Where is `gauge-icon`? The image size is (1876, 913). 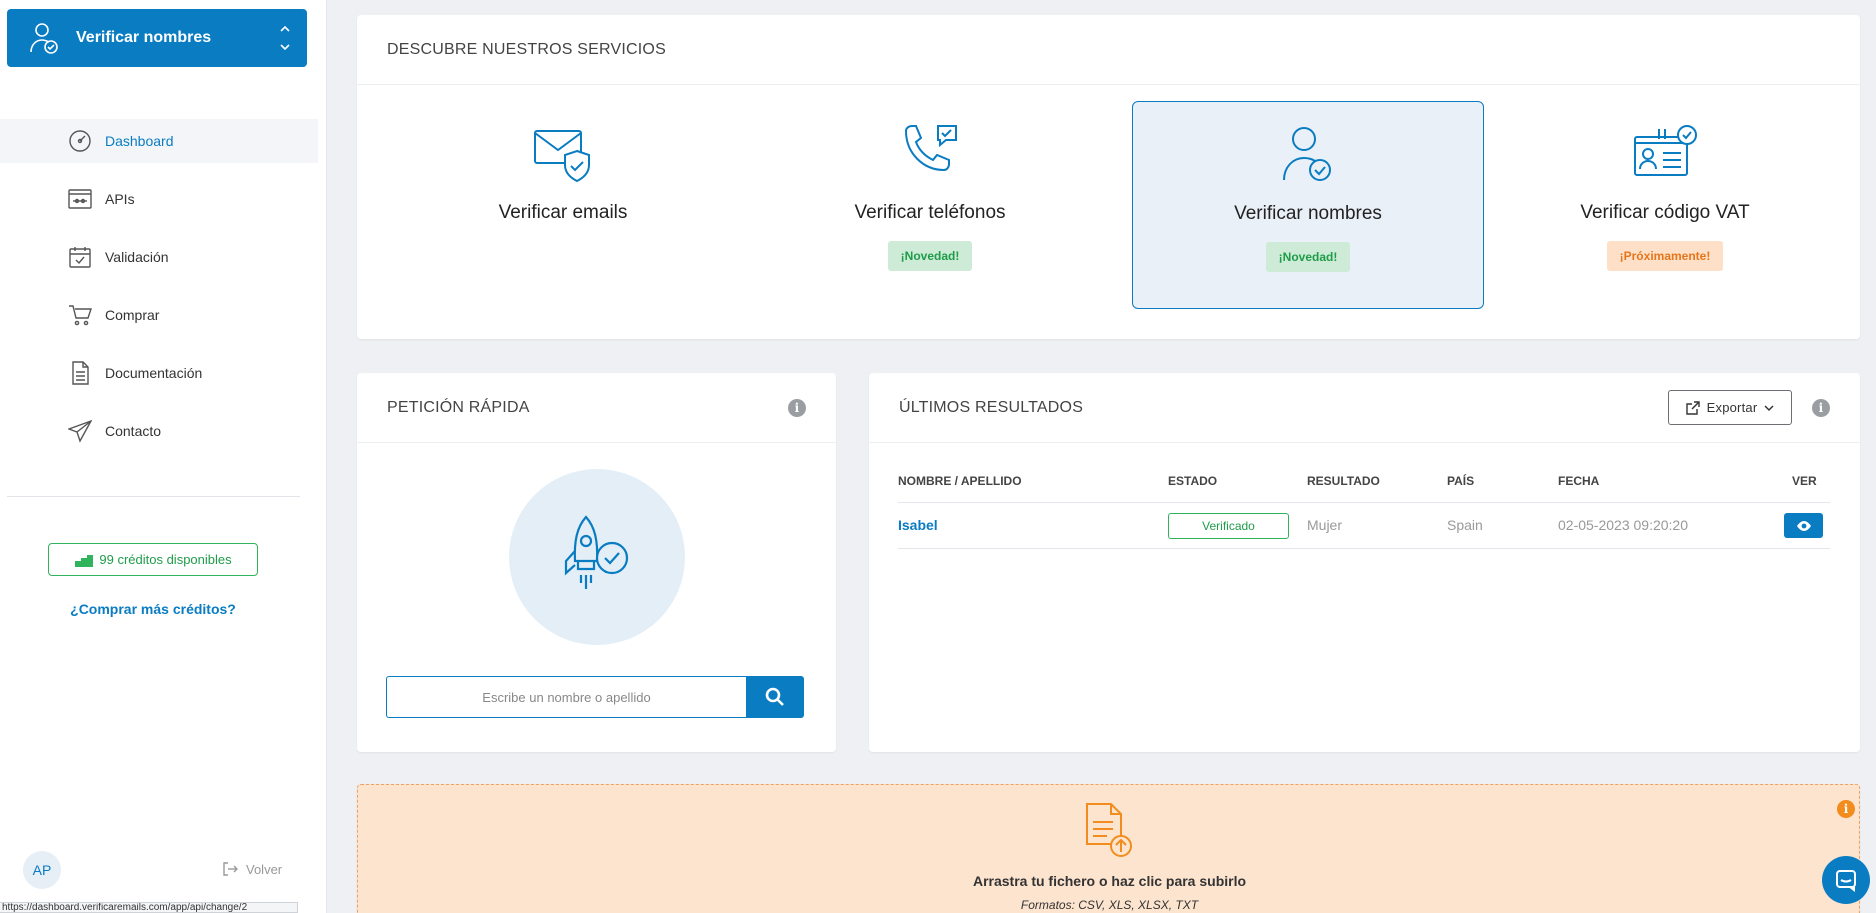
gauge-icon is located at coordinates (80, 141).